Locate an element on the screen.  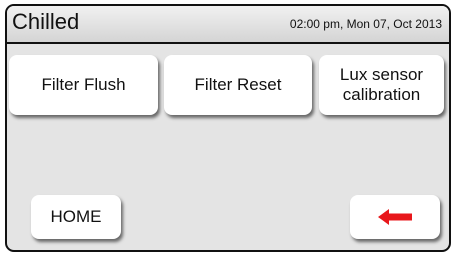
filter-reset-label: Filter Reset is located at coordinates (238, 84).